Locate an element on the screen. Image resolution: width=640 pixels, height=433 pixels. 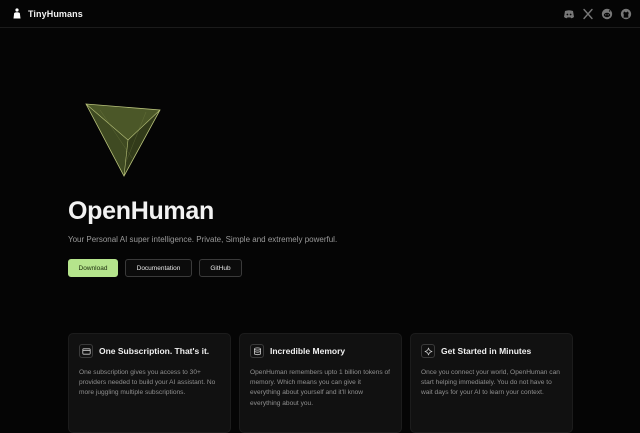
feature-card-header: Incredible Memory is located at coordinates (320, 351).